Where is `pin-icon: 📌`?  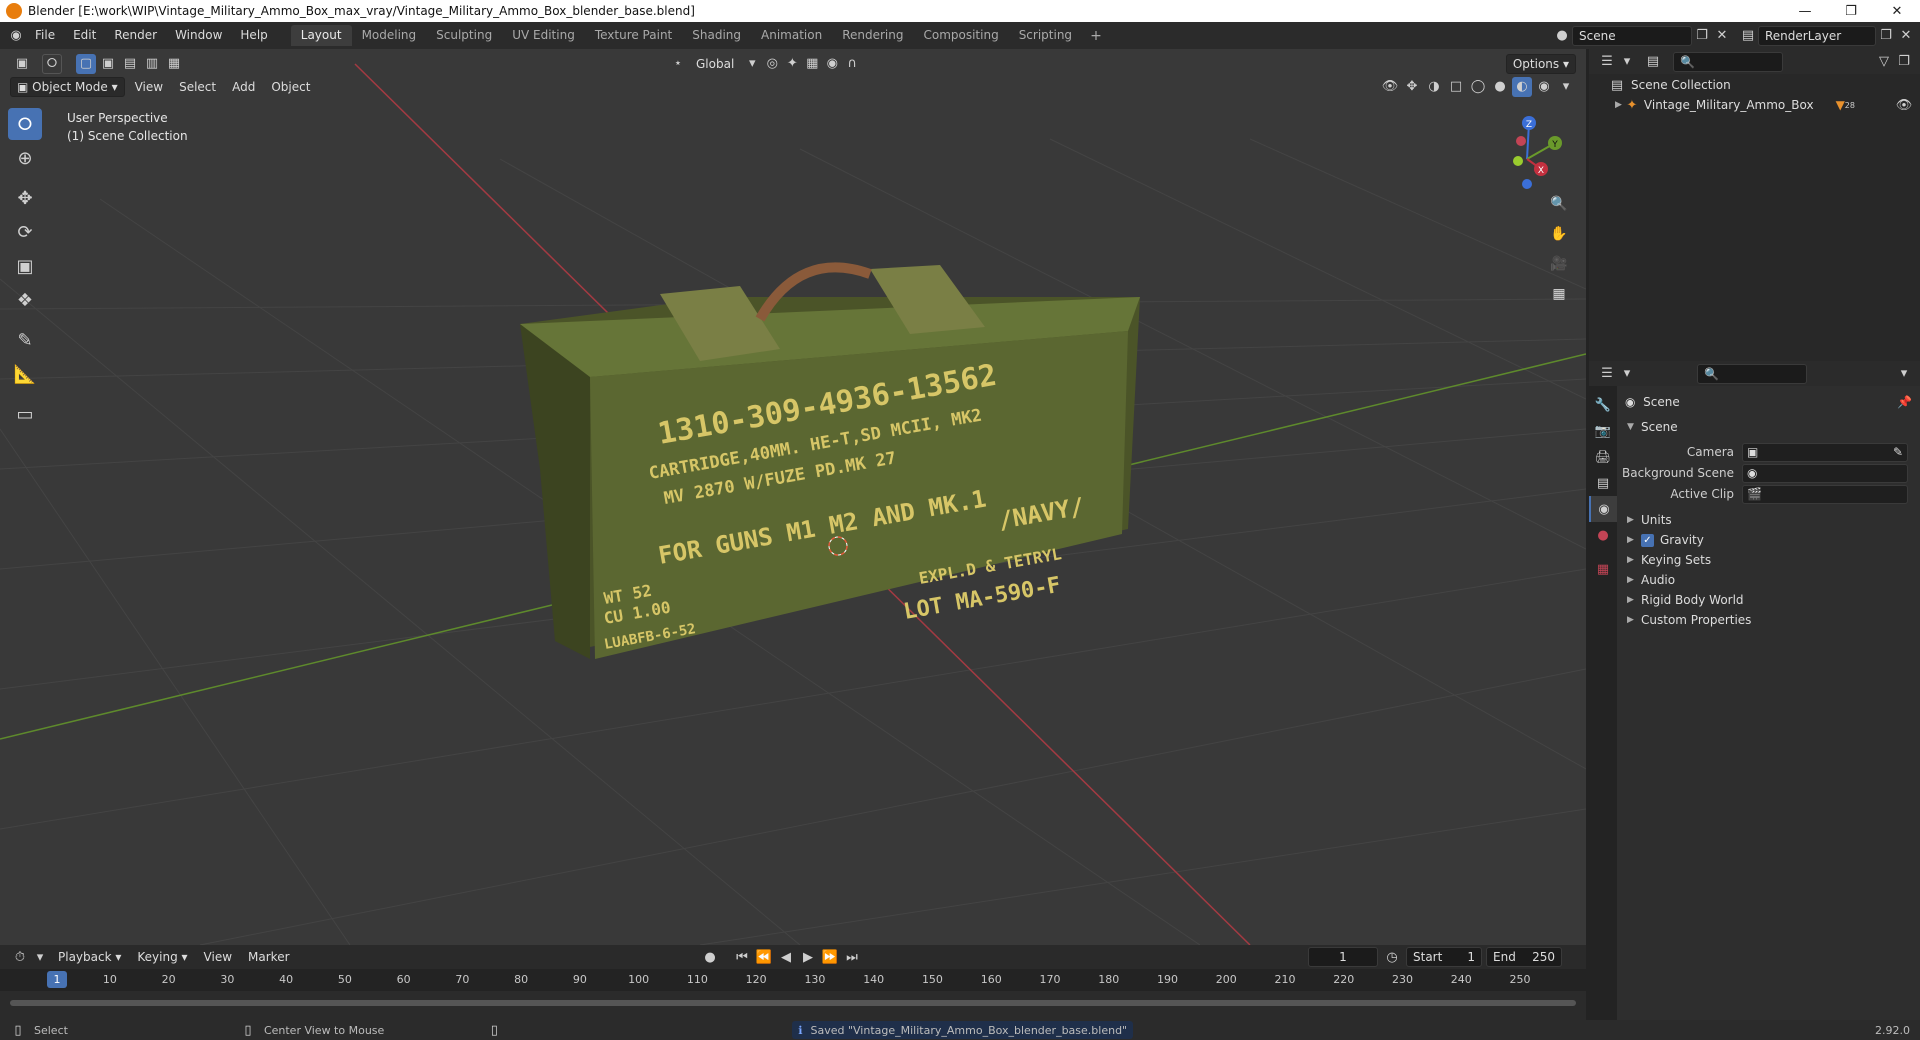
pin-icon: 📌 is located at coordinates (1904, 402).